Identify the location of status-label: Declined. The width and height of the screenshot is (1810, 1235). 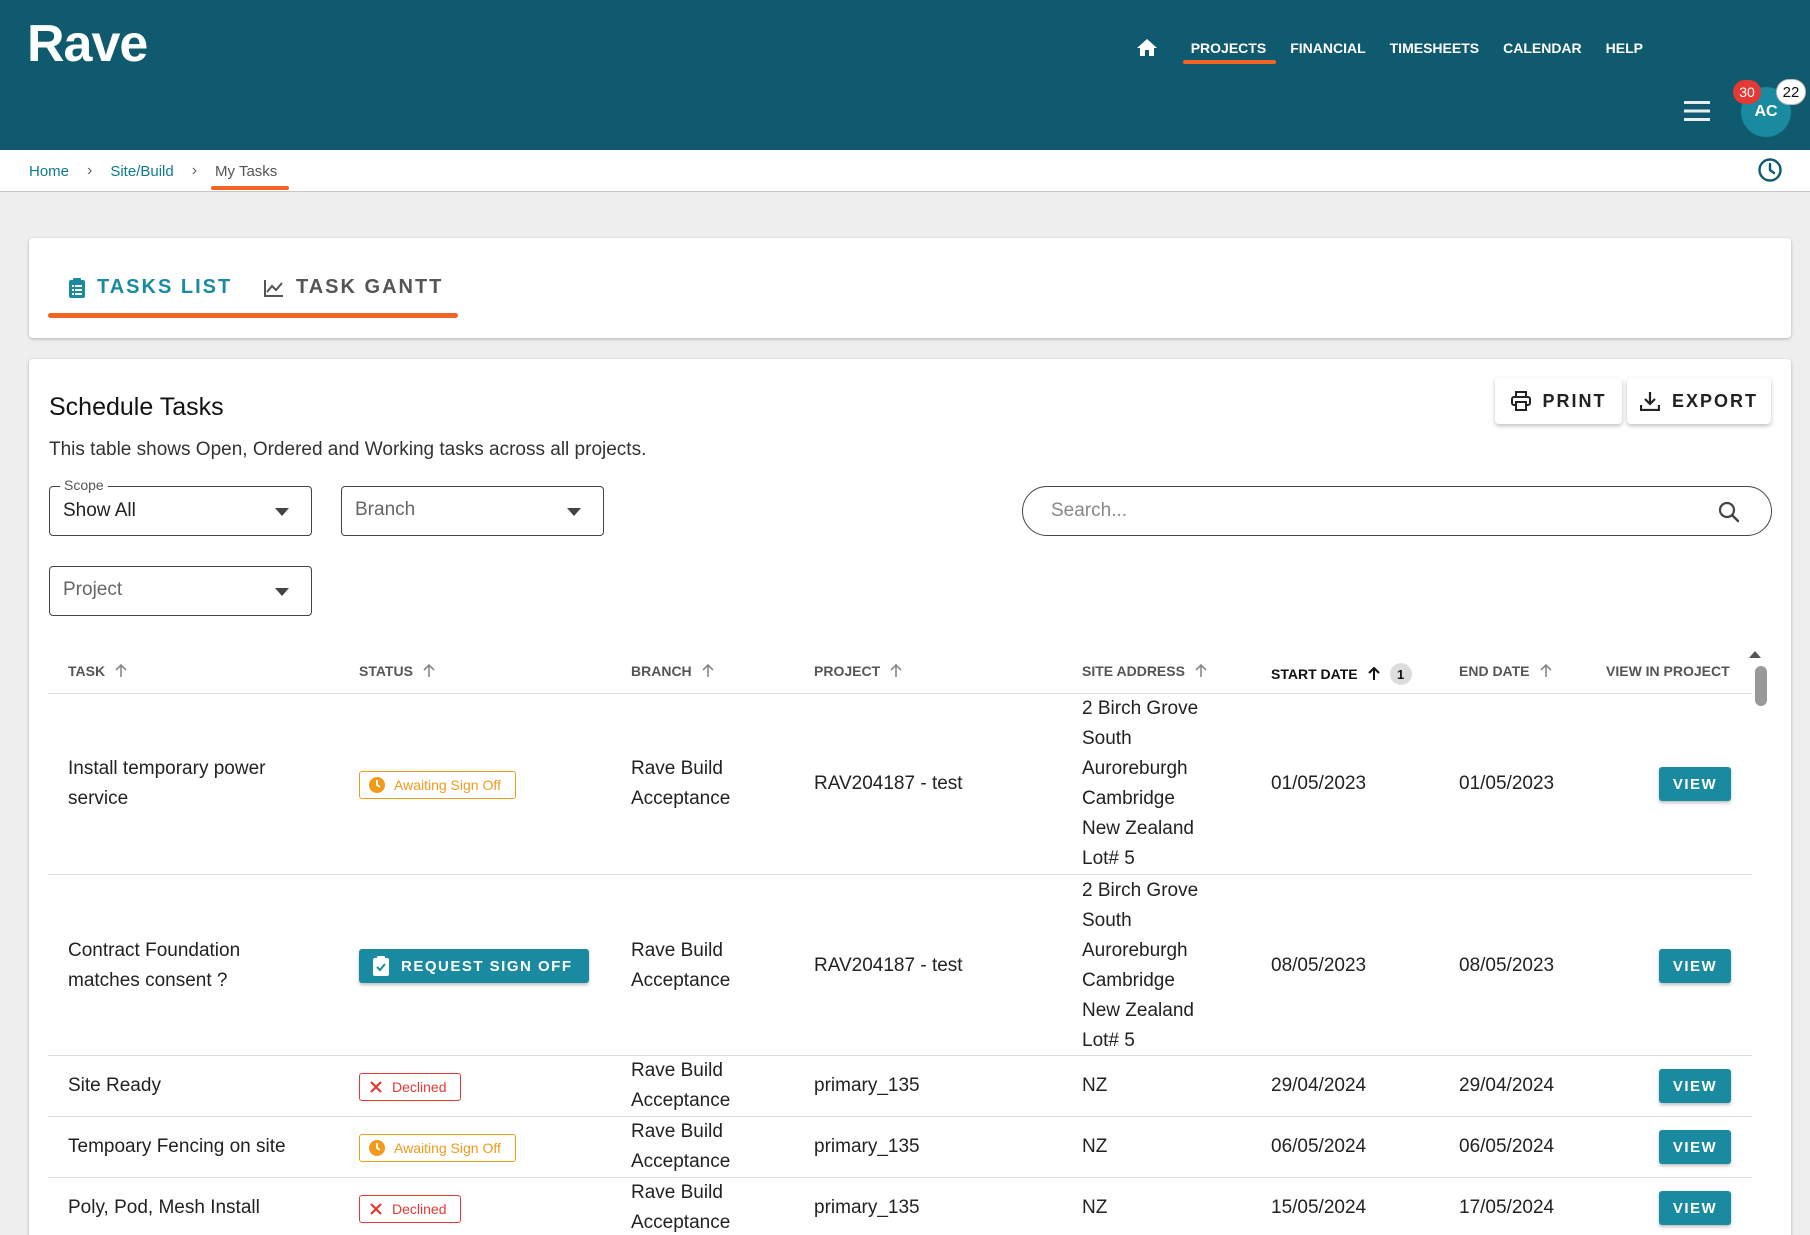
(419, 1087).